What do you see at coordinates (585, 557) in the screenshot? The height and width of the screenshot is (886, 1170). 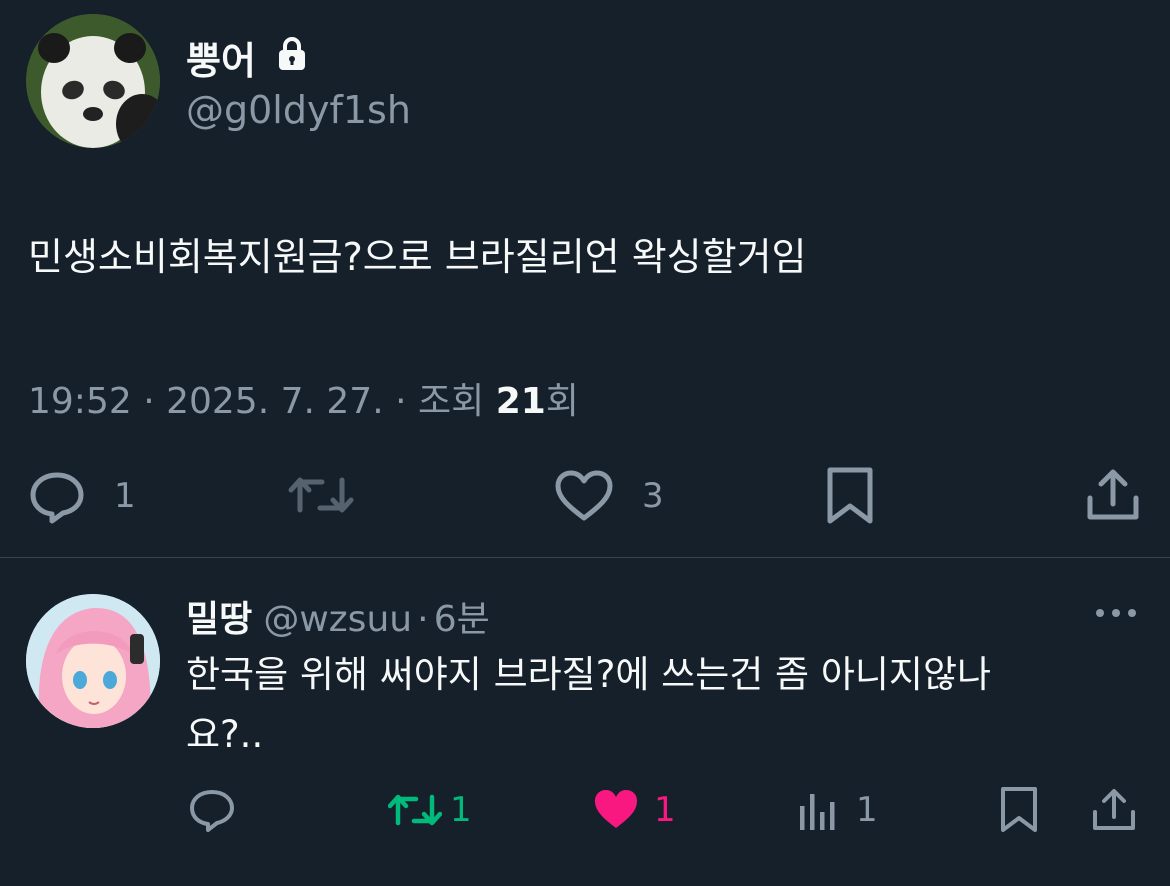 I see `divider` at bounding box center [585, 557].